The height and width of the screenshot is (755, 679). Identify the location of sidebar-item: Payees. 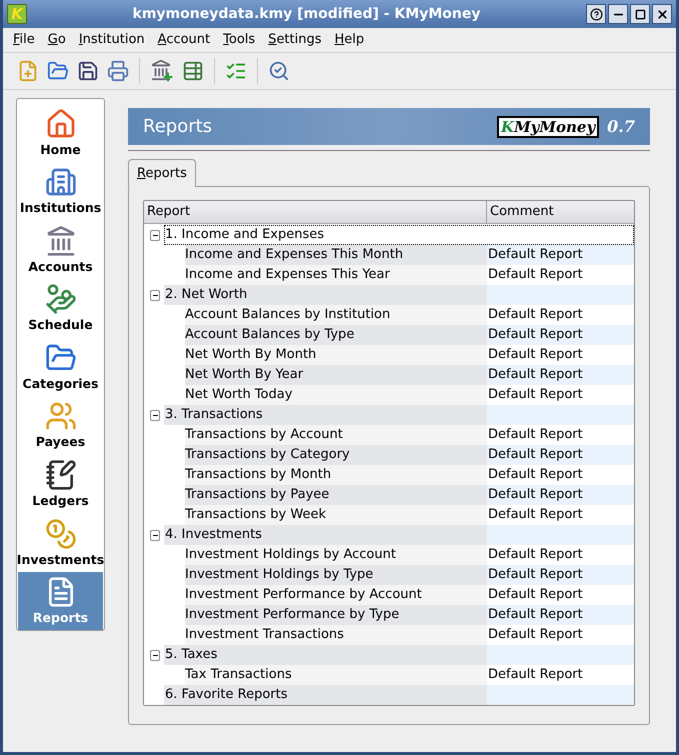
(60, 425).